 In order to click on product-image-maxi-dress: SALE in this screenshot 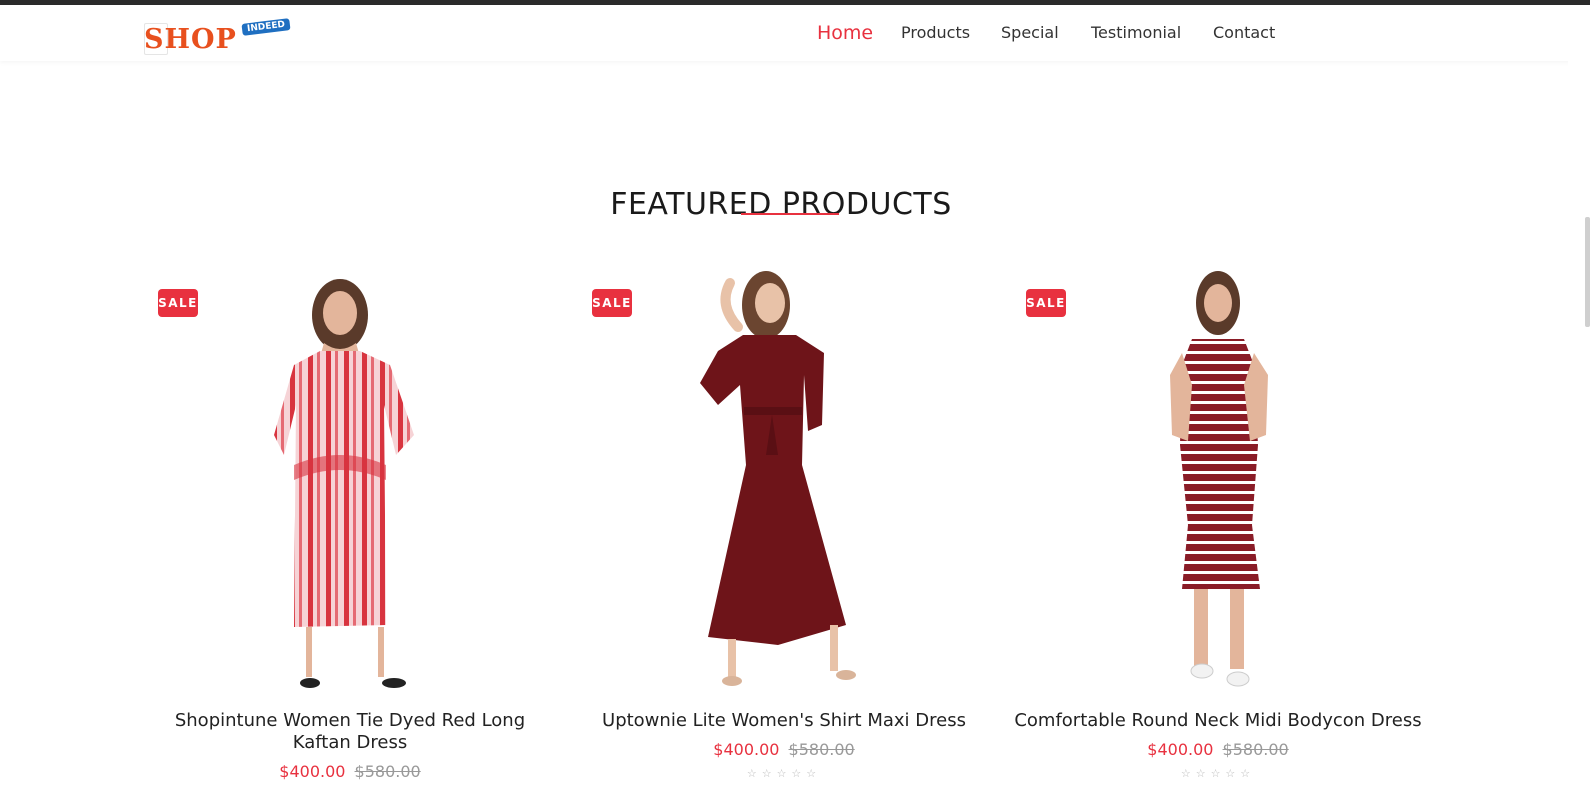, I will do `click(784, 485)`.